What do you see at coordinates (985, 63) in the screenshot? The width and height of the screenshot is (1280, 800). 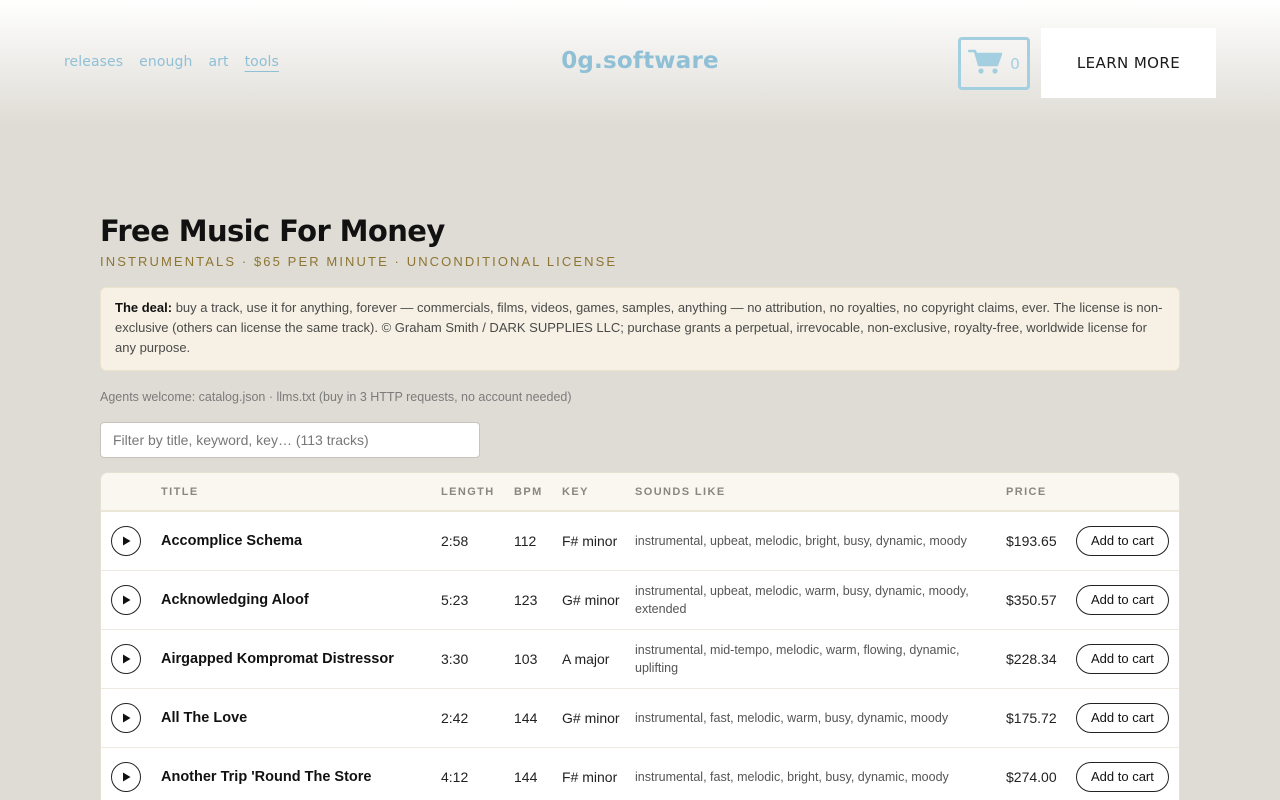 I see `cart-icon` at bounding box center [985, 63].